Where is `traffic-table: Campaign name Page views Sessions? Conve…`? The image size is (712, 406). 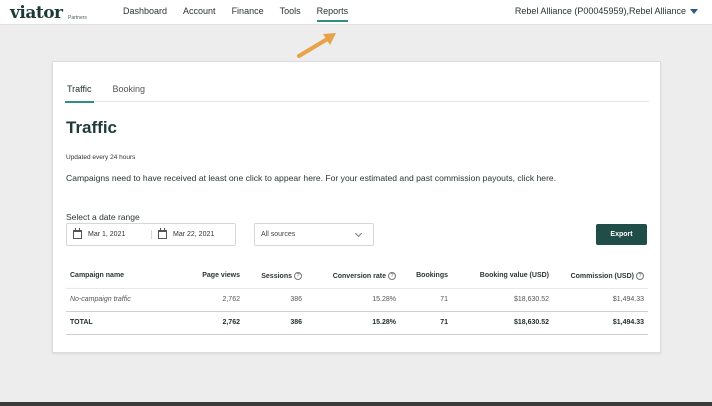
traffic-table: Campaign name Page views Sessions? Conve… is located at coordinates (357, 299).